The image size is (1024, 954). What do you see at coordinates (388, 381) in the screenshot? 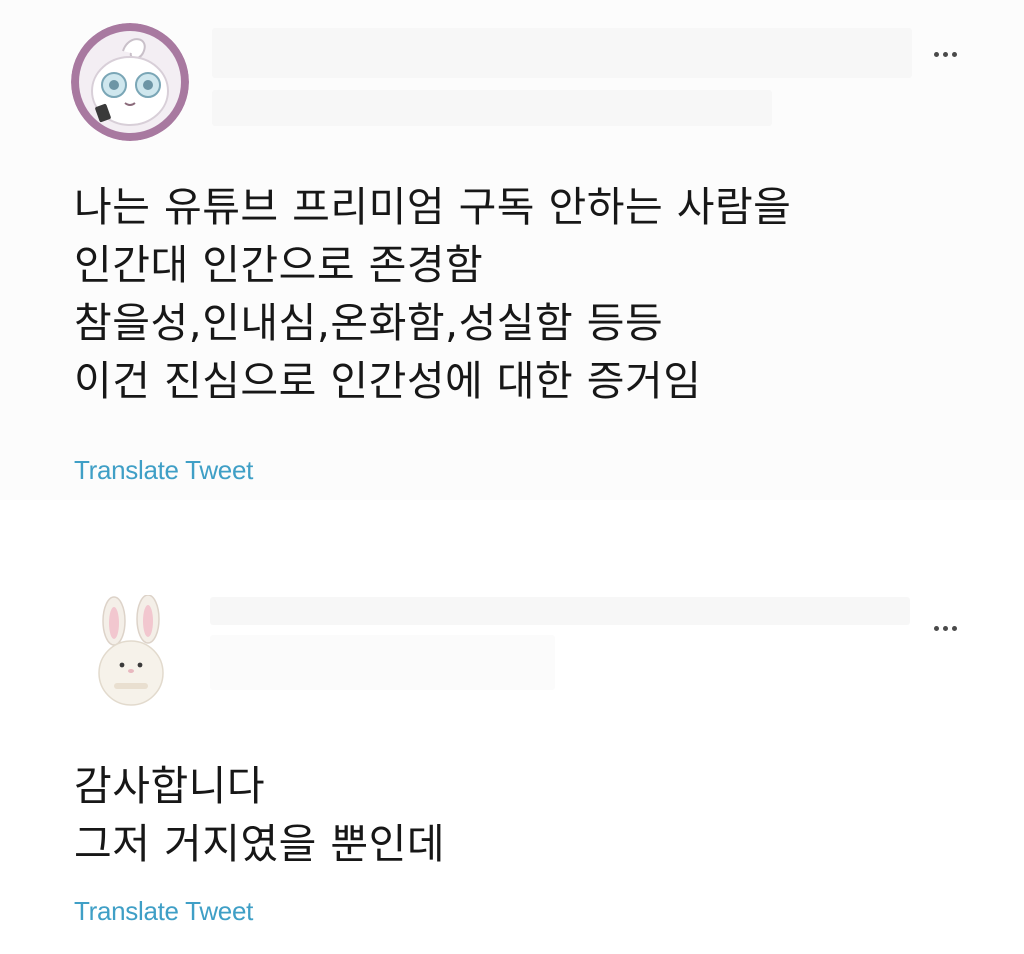
I see `tweet-text-line: 이건 진심으로 인간성에 대한 증거임` at bounding box center [388, 381].